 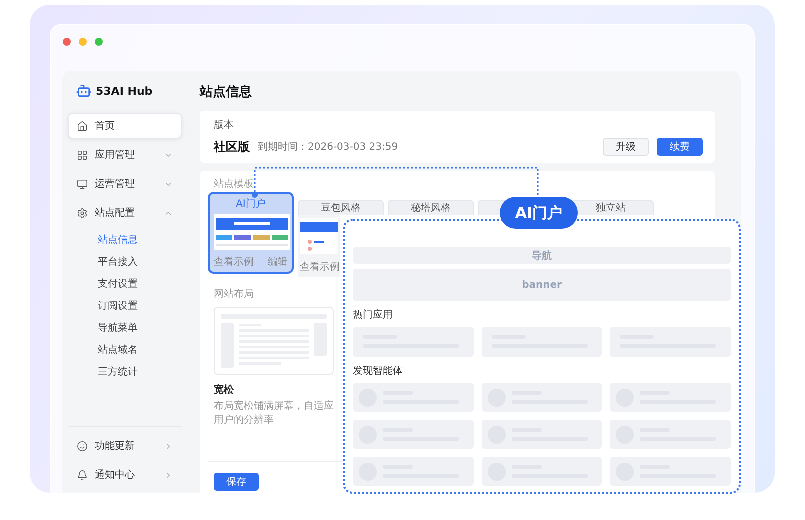 What do you see at coordinates (234, 294) in the screenshot?
I see `section-label: 网站布局` at bounding box center [234, 294].